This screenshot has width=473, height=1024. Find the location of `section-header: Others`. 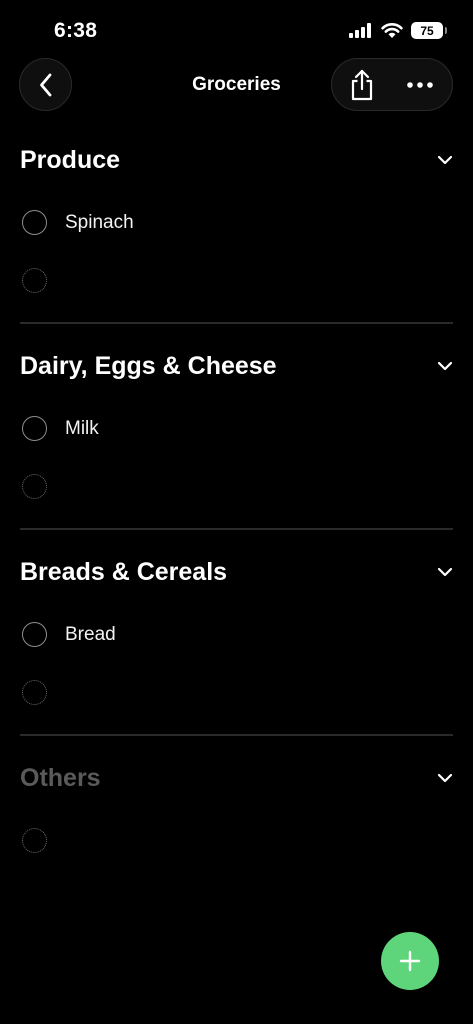

section-header: Others is located at coordinates (236, 780).